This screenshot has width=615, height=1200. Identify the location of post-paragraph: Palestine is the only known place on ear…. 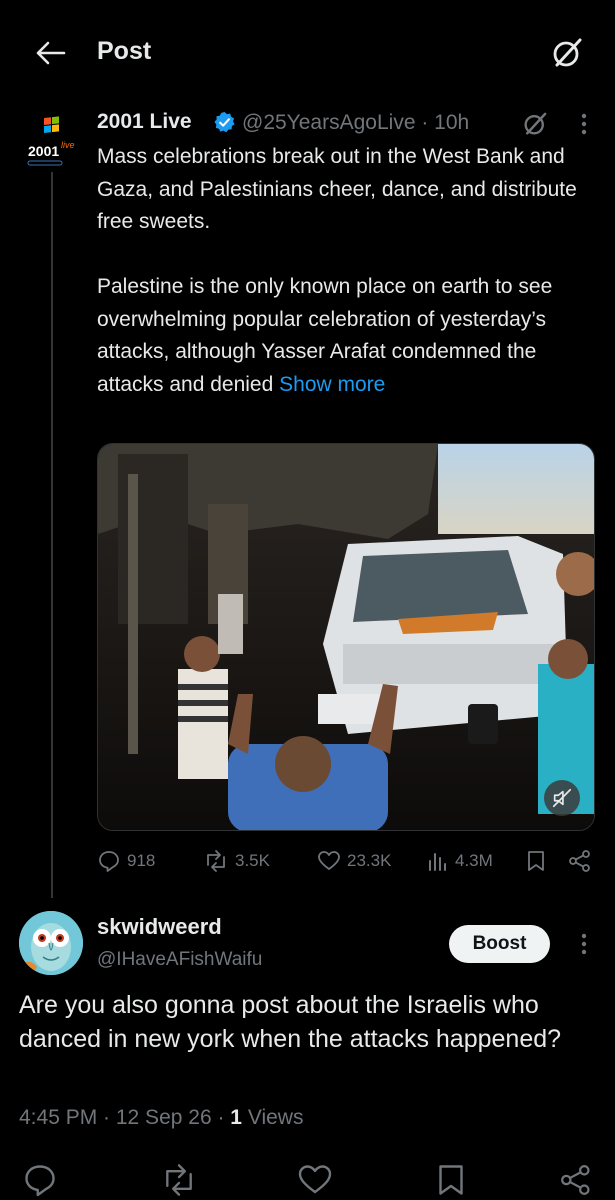
(349, 336).